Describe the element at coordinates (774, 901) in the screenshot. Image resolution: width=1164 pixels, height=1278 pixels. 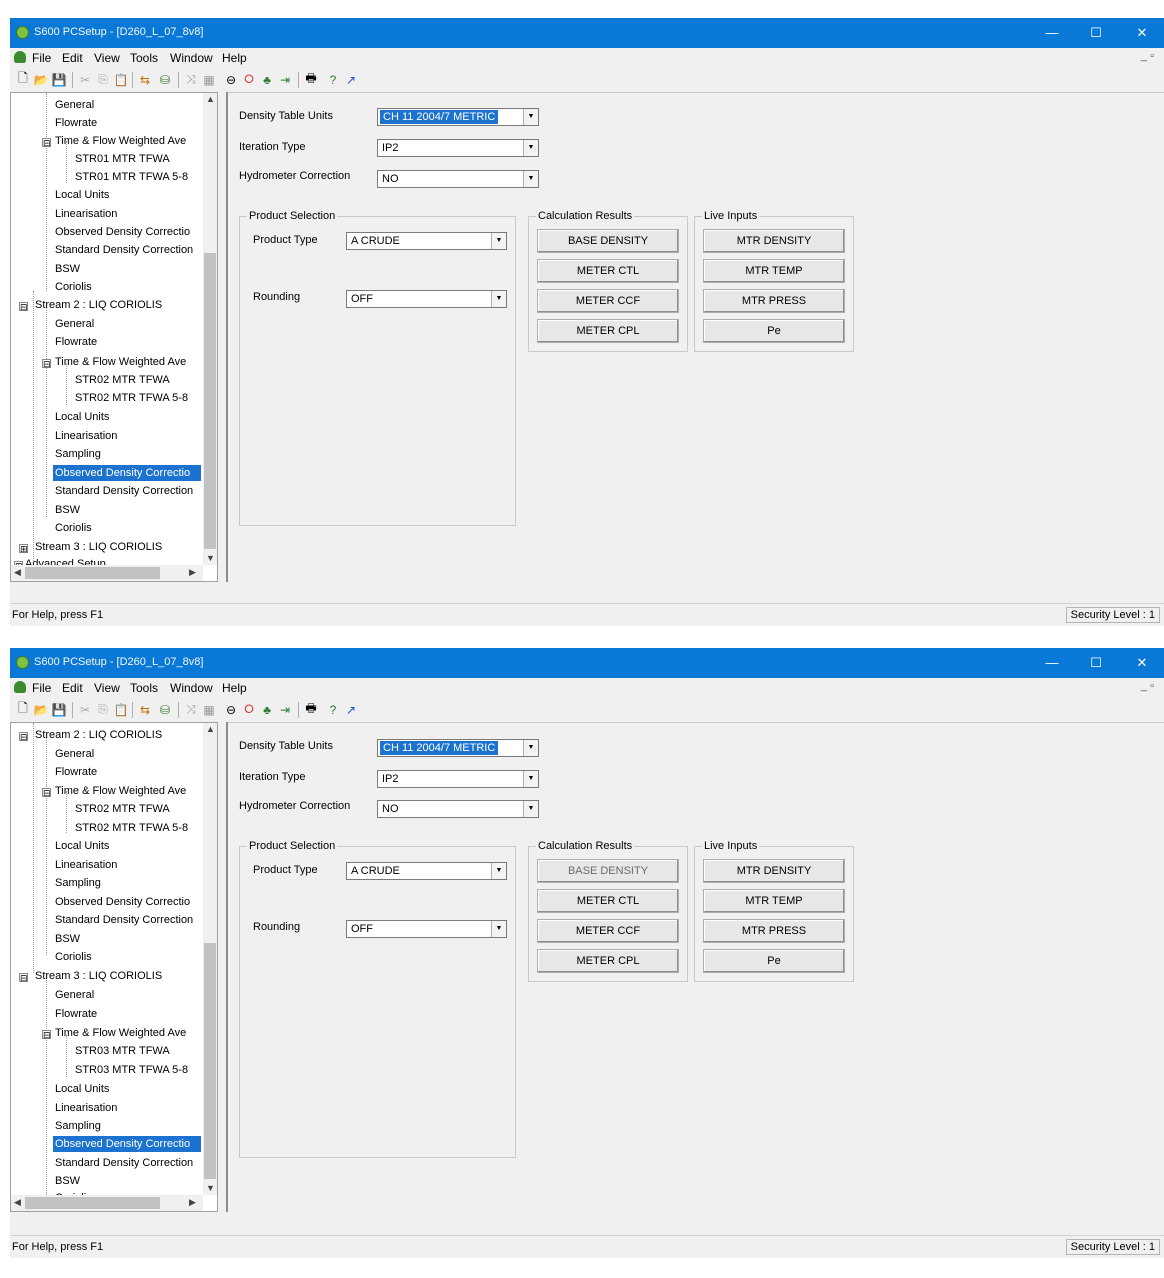
I see `mtr-temp-button: MTR TEMP` at that location.